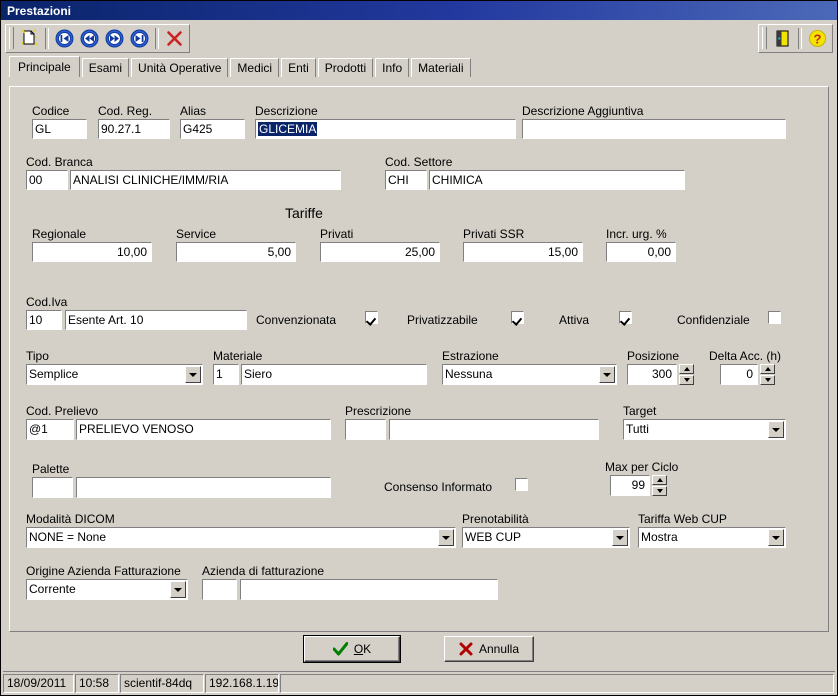 Image resolution: width=838 pixels, height=696 pixels. Describe the element at coordinates (296, 320) in the screenshot. I see `label-convenzionata: Convenzionata` at that location.